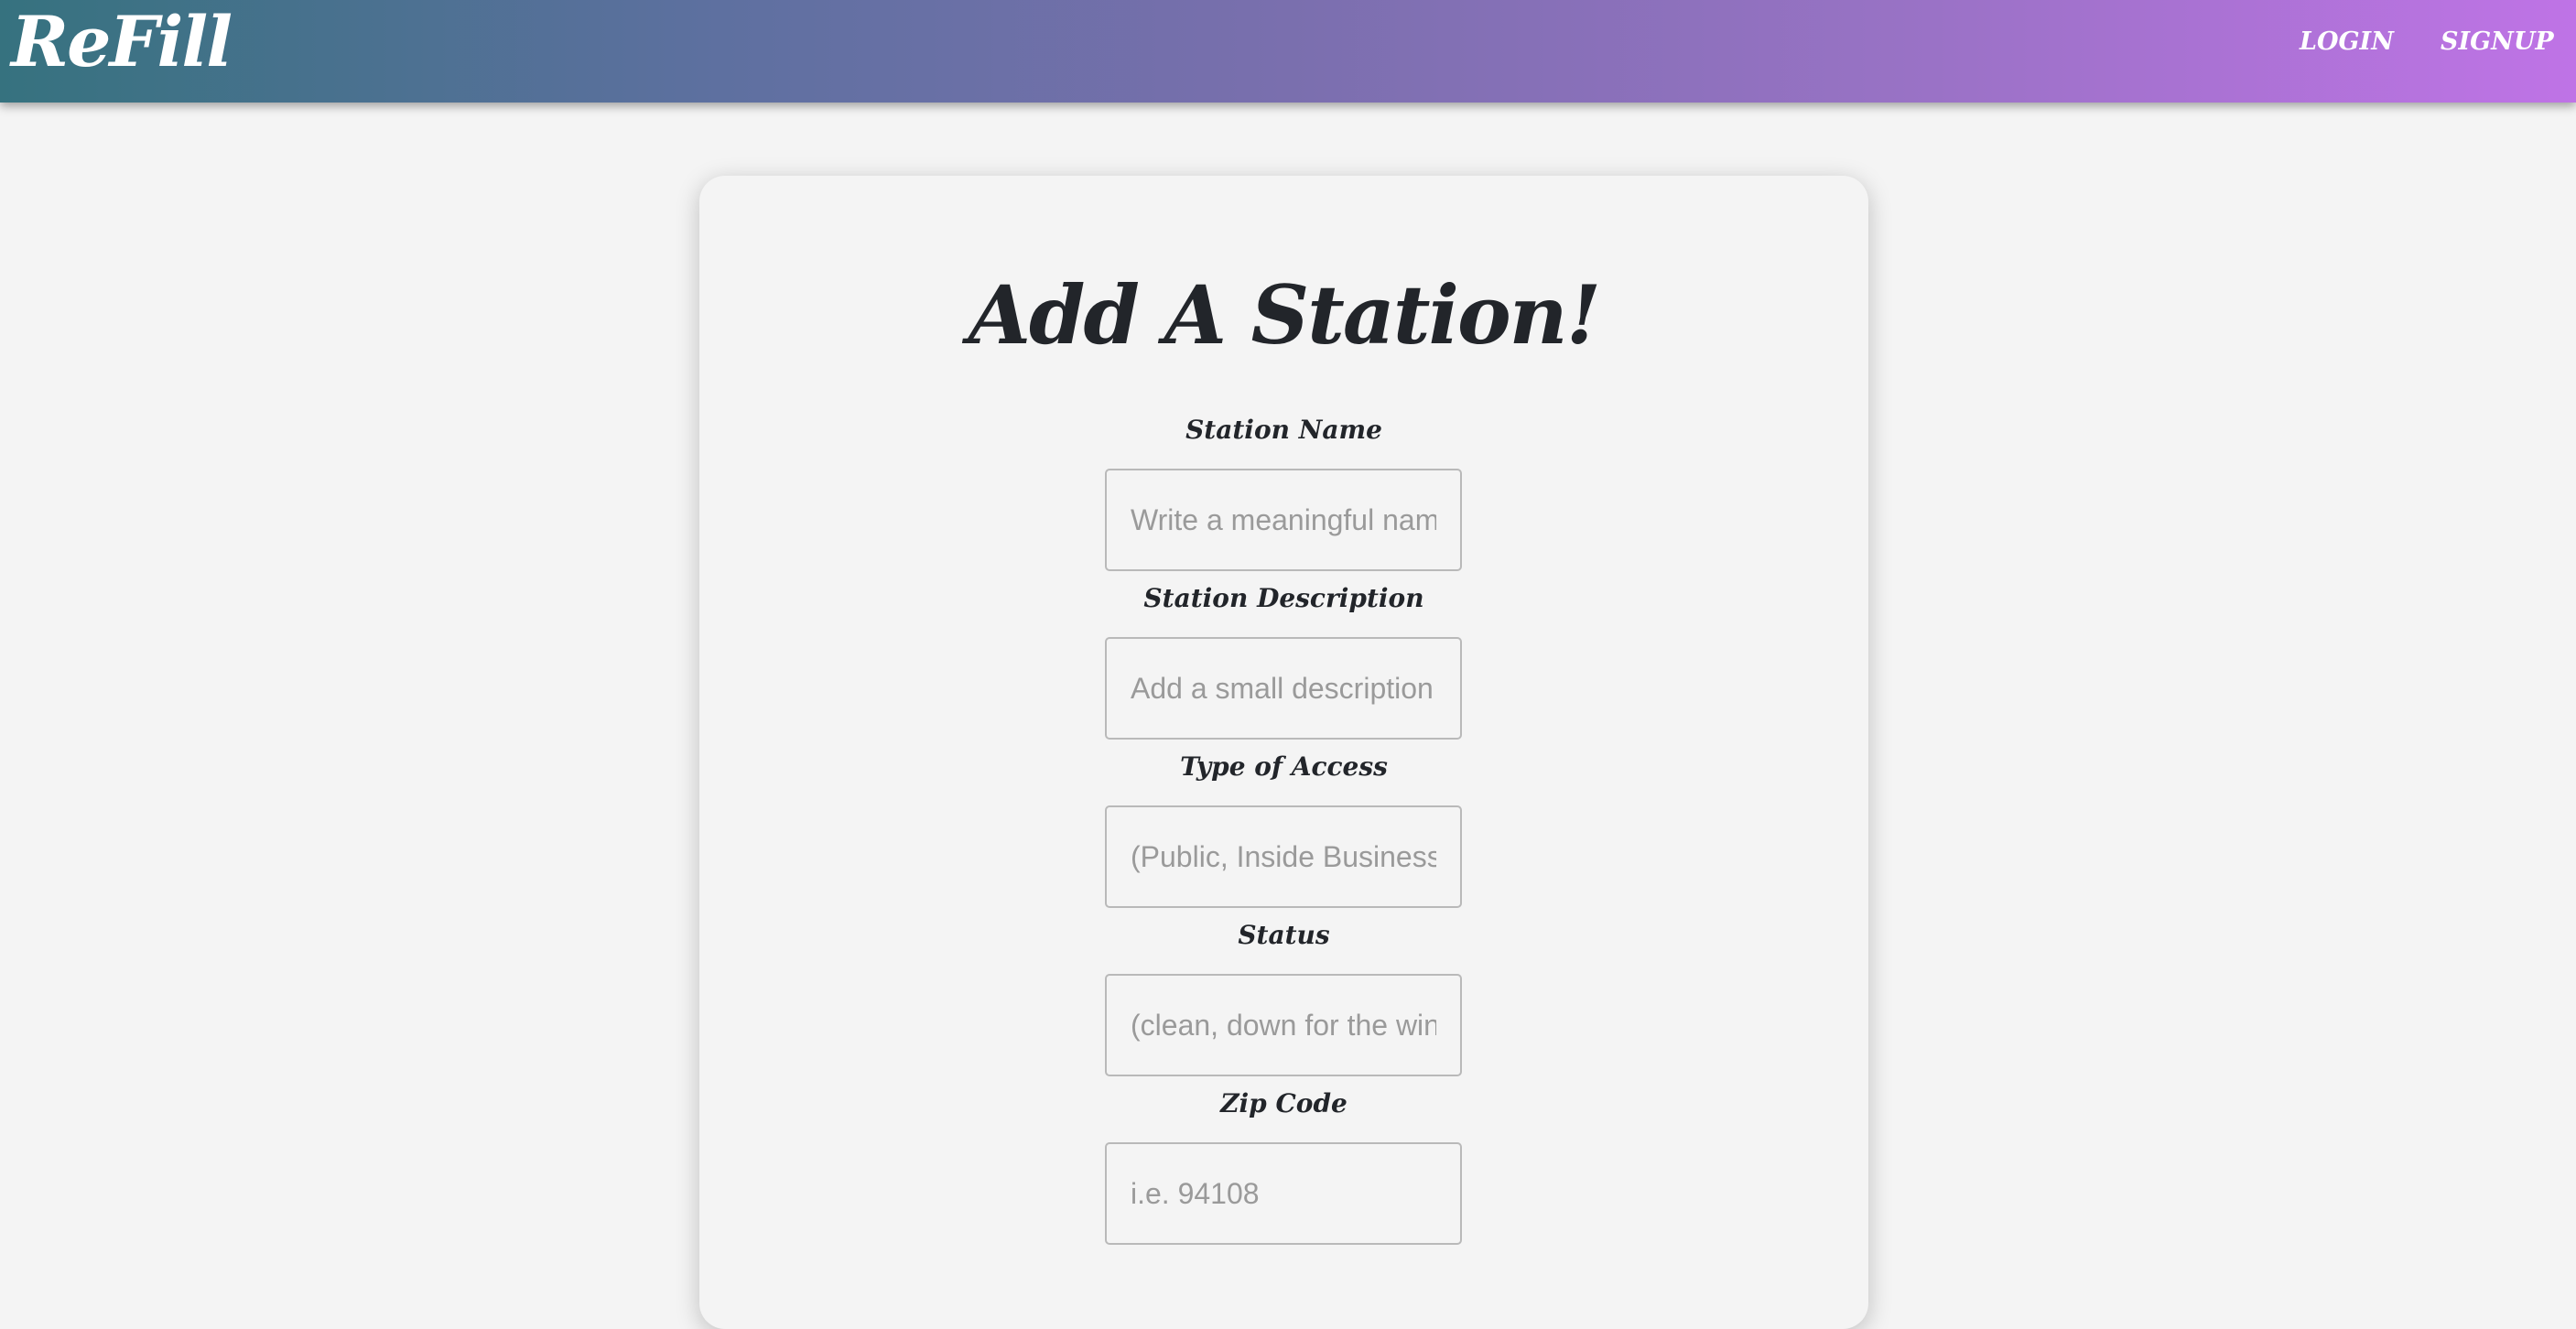  What do you see at coordinates (1284, 1103) in the screenshot?
I see `zip-code-label: Zip Code` at bounding box center [1284, 1103].